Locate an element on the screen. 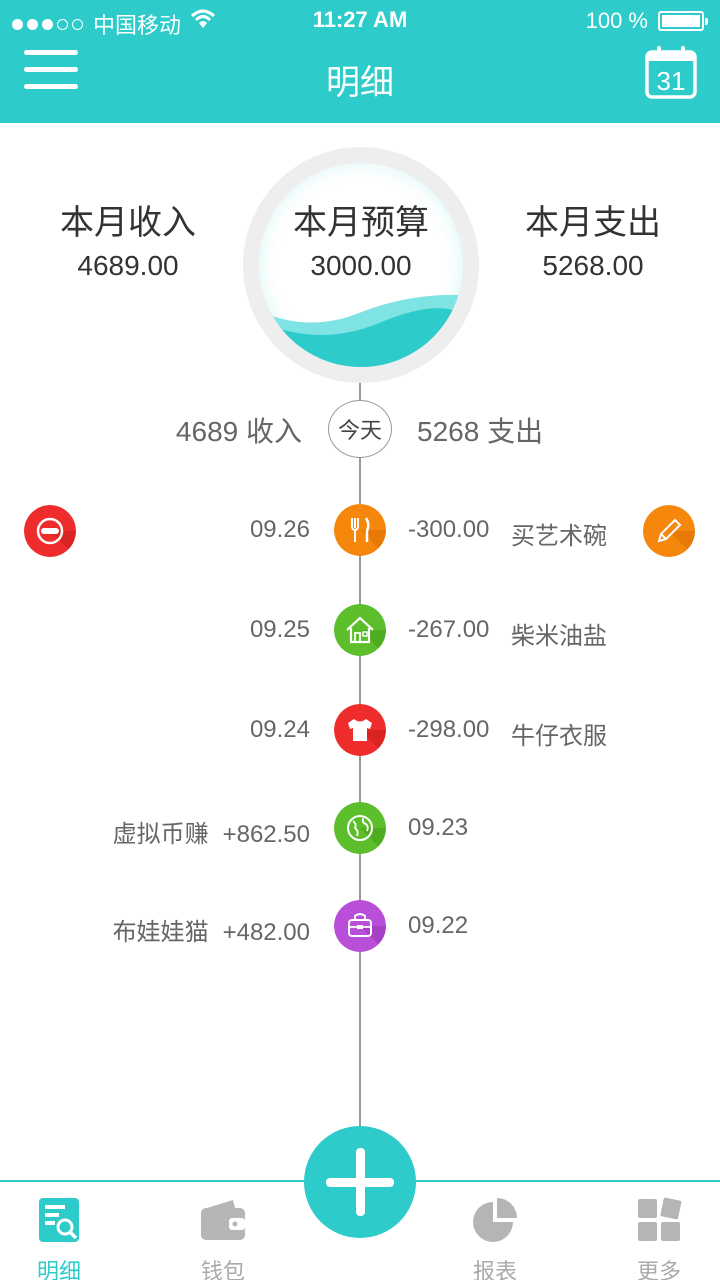 The height and width of the screenshot is (1280, 720). today-row: 4689 收入 今天 5268 支出 is located at coordinates (360, 429).